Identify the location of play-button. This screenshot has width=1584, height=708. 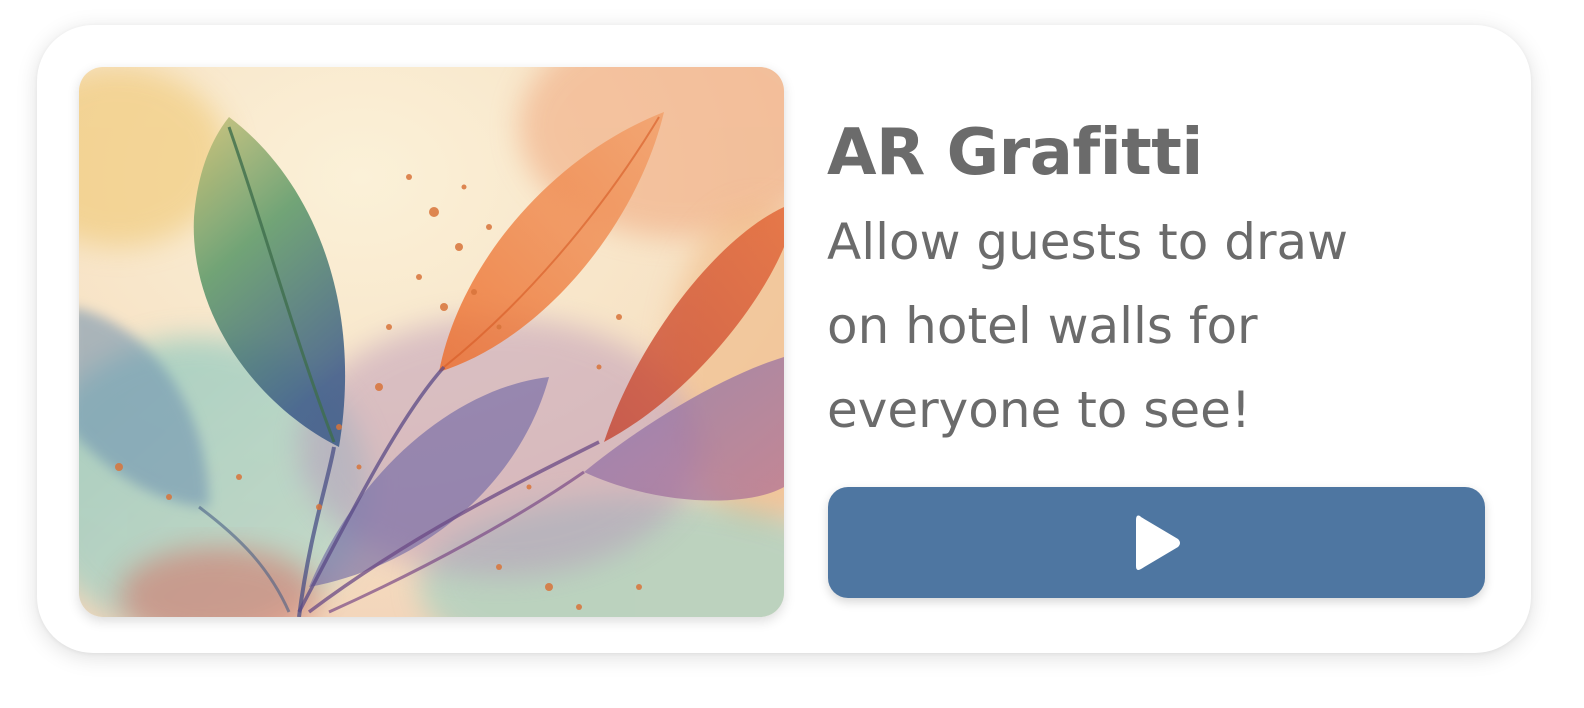
(1156, 542).